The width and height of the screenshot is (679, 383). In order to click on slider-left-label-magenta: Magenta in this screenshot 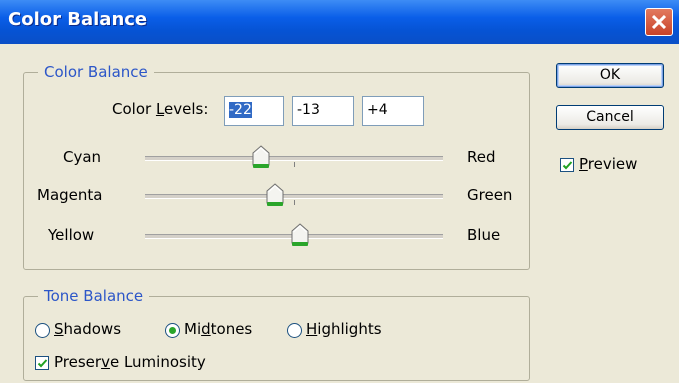, I will do `click(70, 195)`.